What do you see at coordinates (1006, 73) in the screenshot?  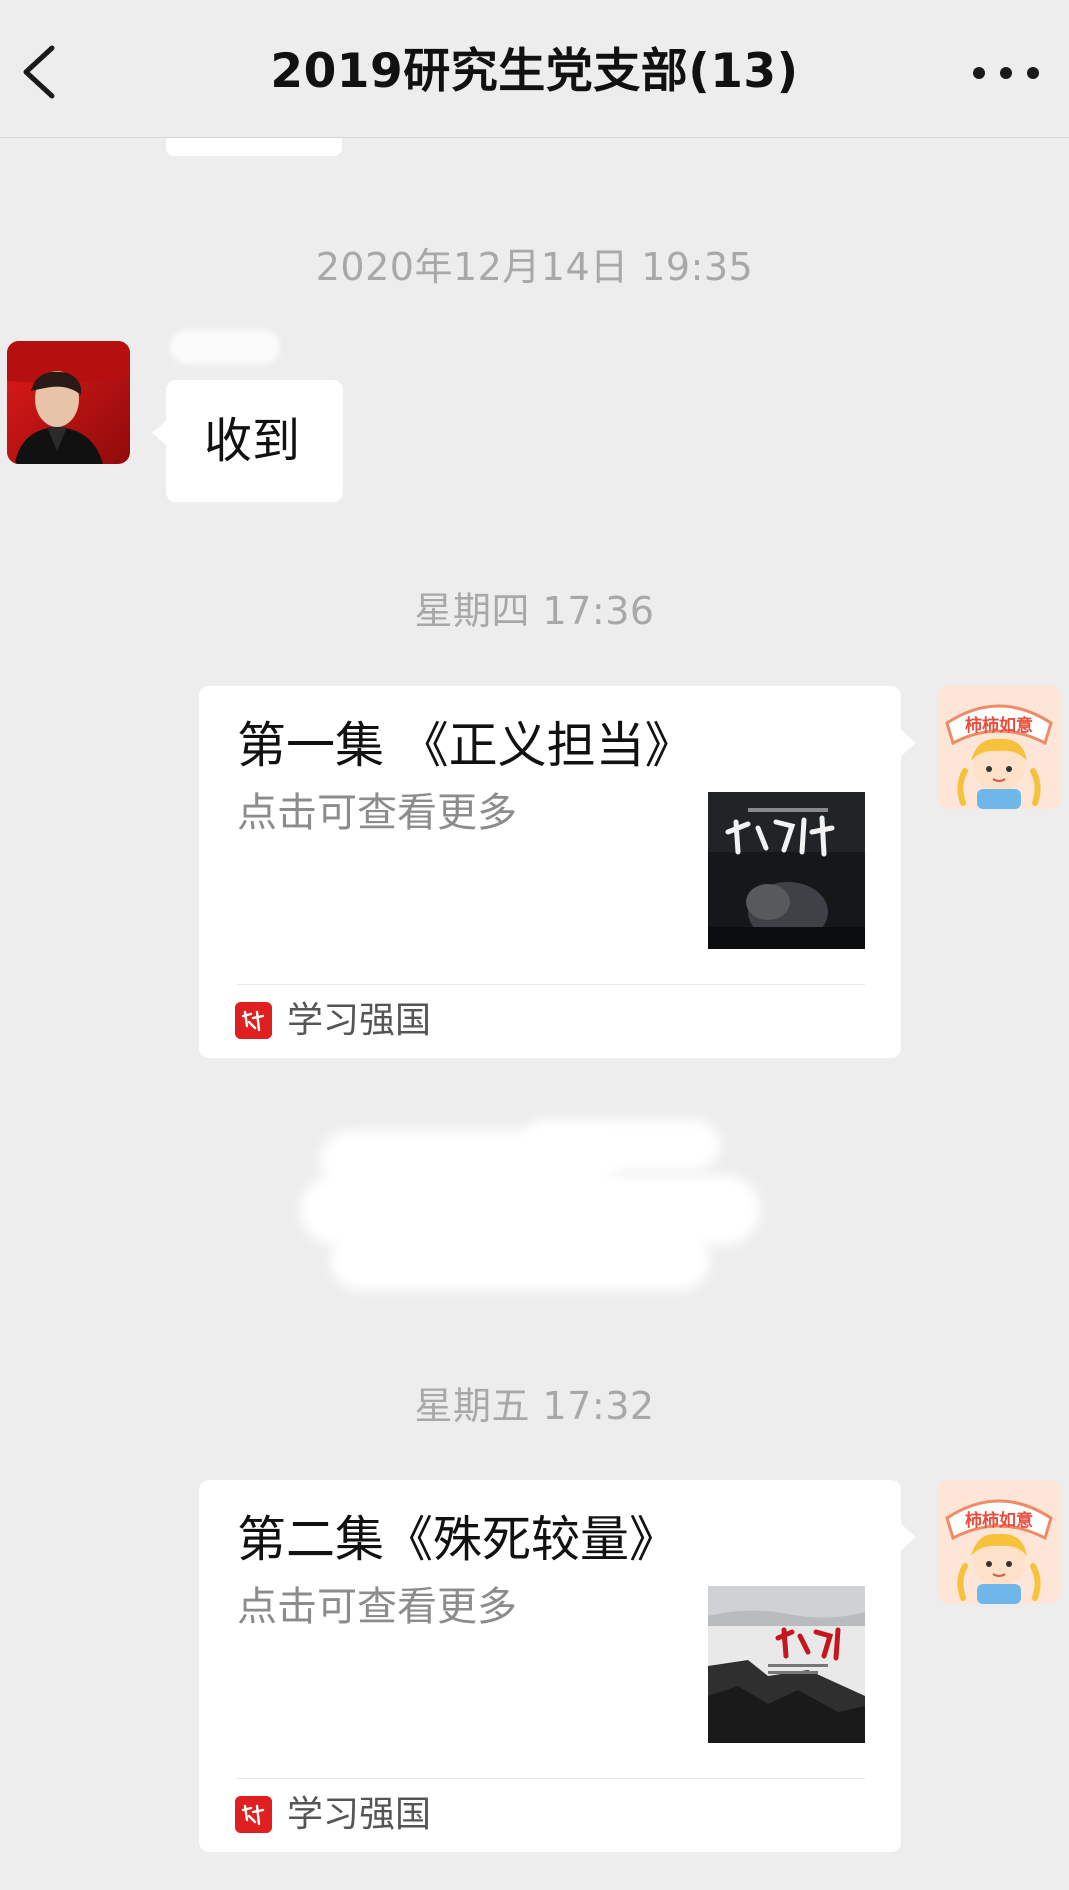 I see `more-button` at bounding box center [1006, 73].